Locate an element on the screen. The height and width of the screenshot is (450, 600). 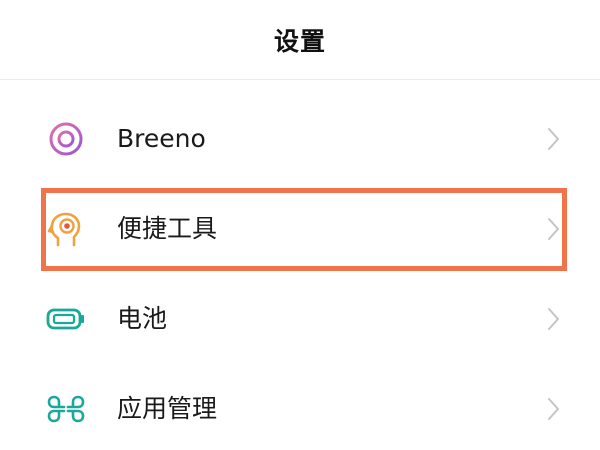
settings-item-label: 便捷工具 is located at coordinates (167, 228).